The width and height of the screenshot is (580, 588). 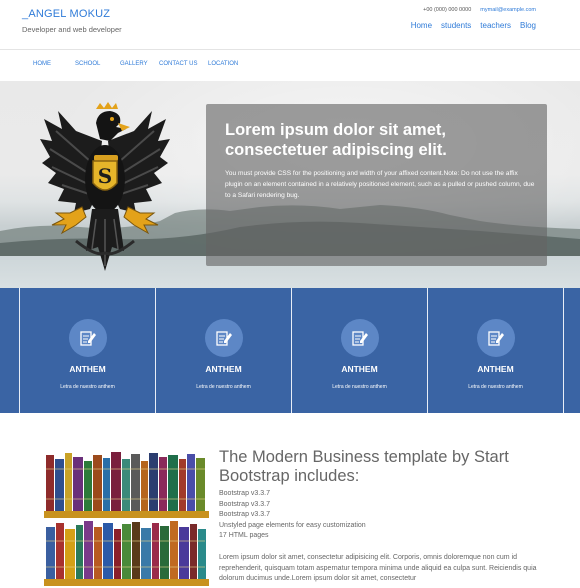 I want to click on top-nav: Home students teachers Blog, so click(x=473, y=25).